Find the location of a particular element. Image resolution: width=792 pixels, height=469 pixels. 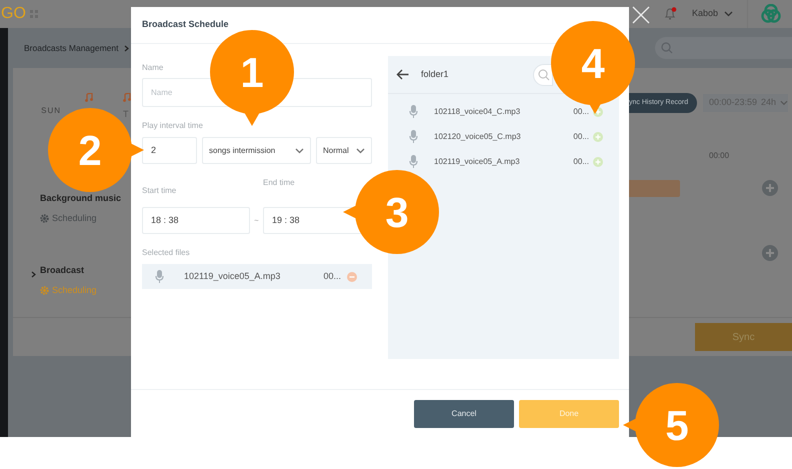

app-logo: GO is located at coordinates (13, 14).